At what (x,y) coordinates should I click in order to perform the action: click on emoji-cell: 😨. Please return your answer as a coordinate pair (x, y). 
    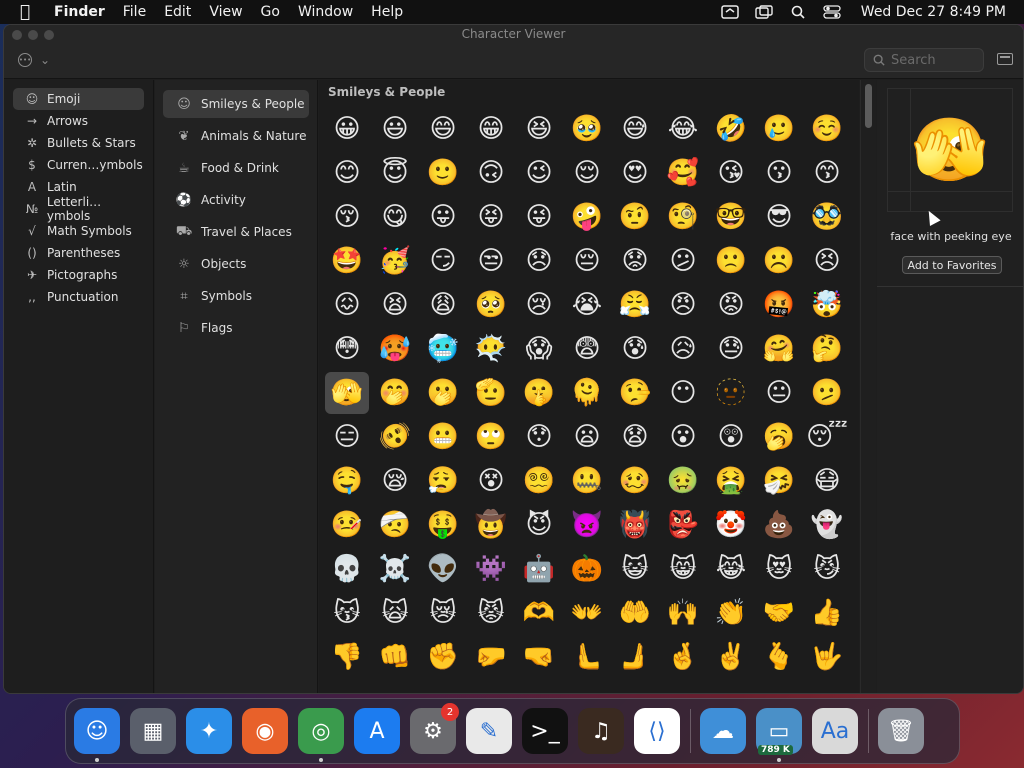
    Looking at the image, I should click on (587, 349).